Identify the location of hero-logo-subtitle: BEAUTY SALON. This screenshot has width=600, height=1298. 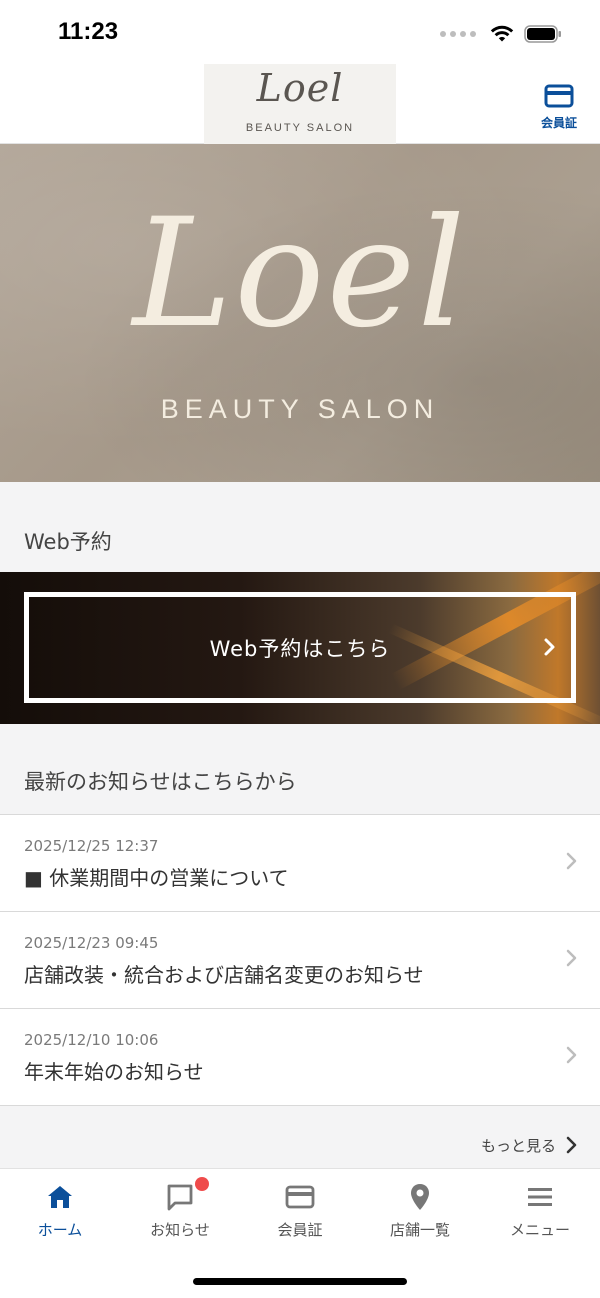
(300, 409).